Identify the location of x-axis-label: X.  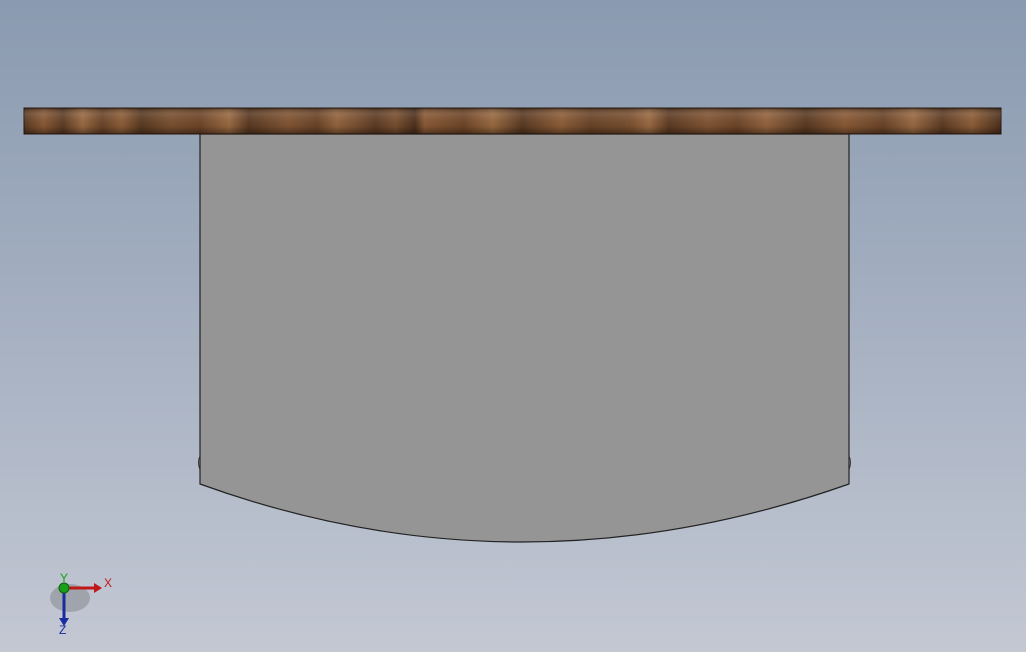
(108, 583).